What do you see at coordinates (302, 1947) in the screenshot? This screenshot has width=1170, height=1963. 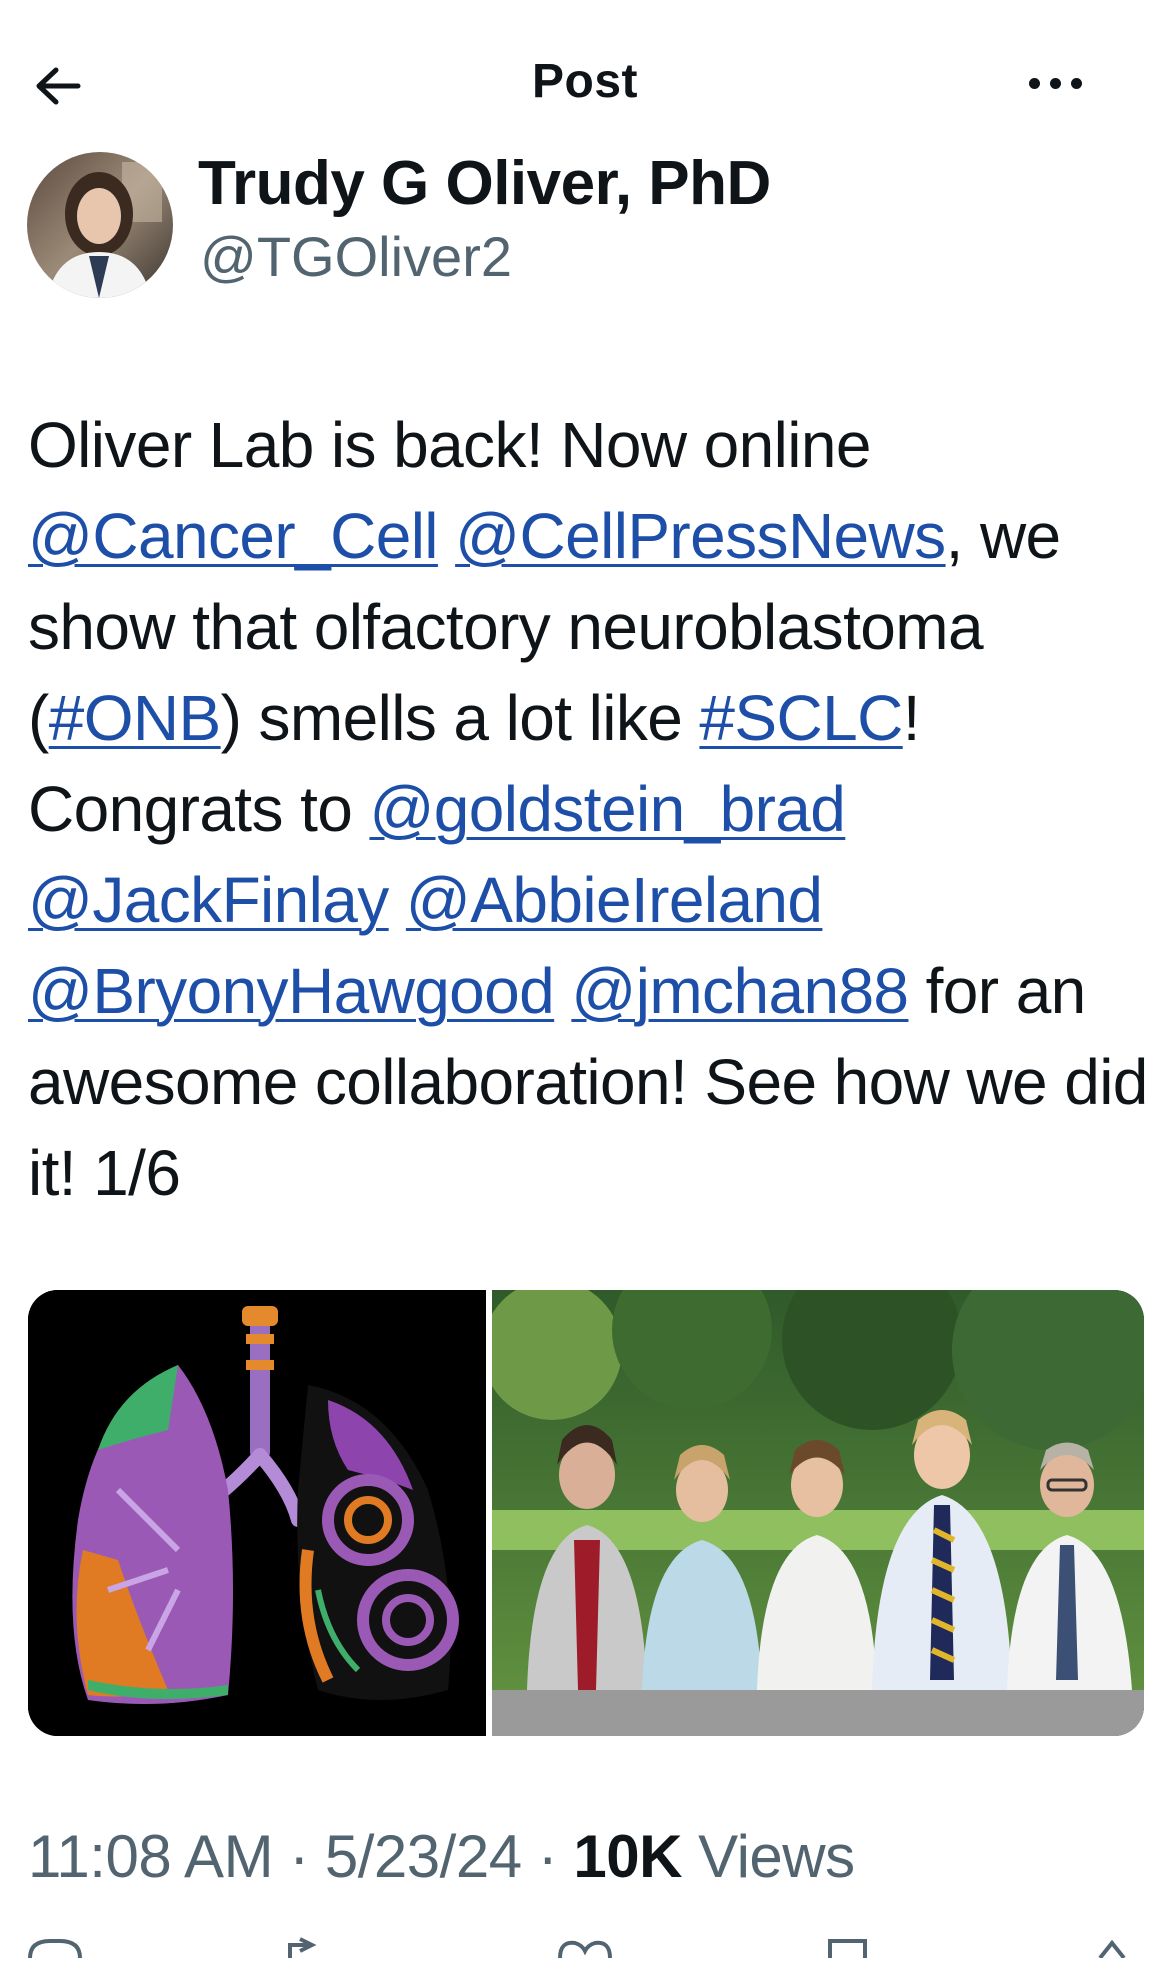 I see `repost-icon` at bounding box center [302, 1947].